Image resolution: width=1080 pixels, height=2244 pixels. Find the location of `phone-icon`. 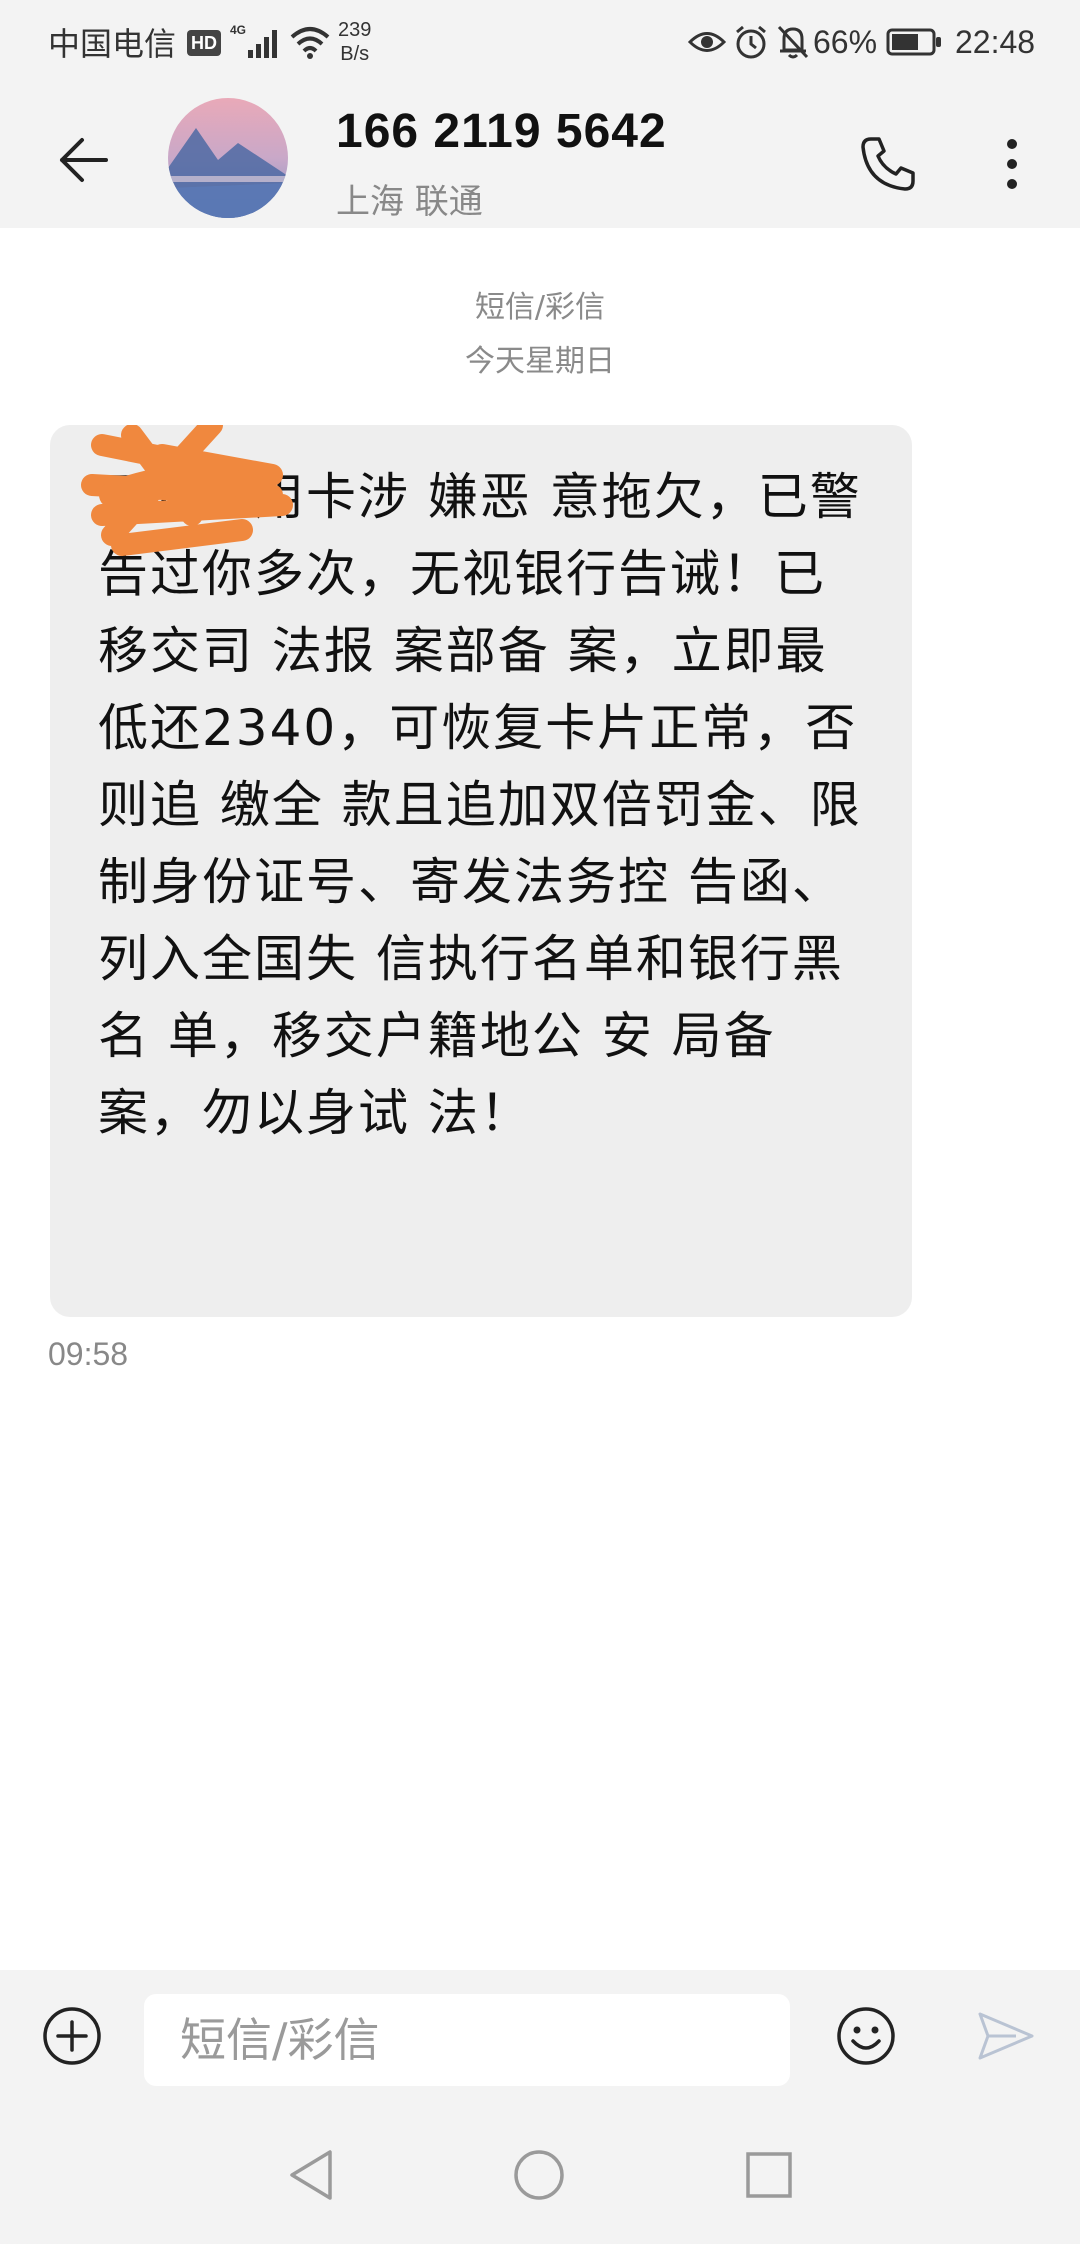

phone-icon is located at coordinates (888, 164).